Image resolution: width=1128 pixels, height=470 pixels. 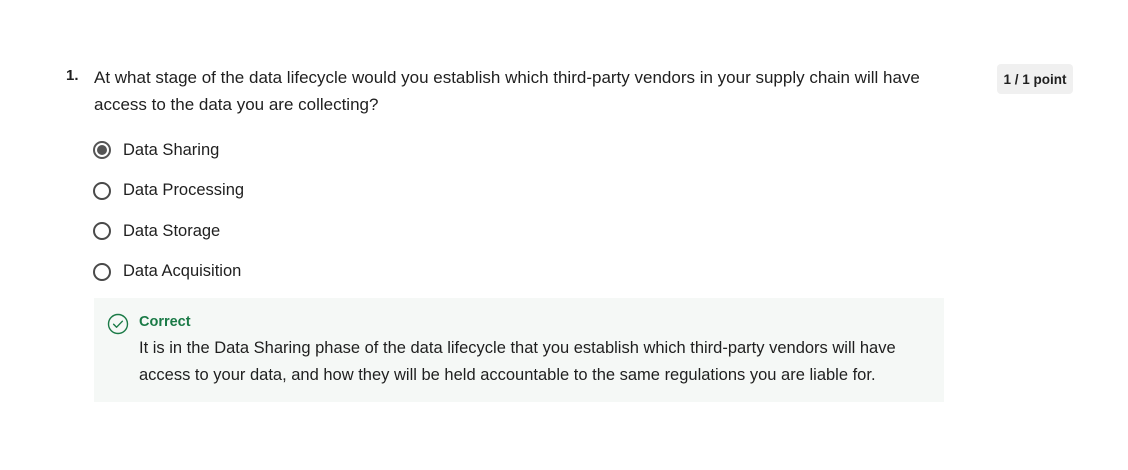 What do you see at coordinates (1035, 79) in the screenshot?
I see `points-badge: 1 / 1 point` at bounding box center [1035, 79].